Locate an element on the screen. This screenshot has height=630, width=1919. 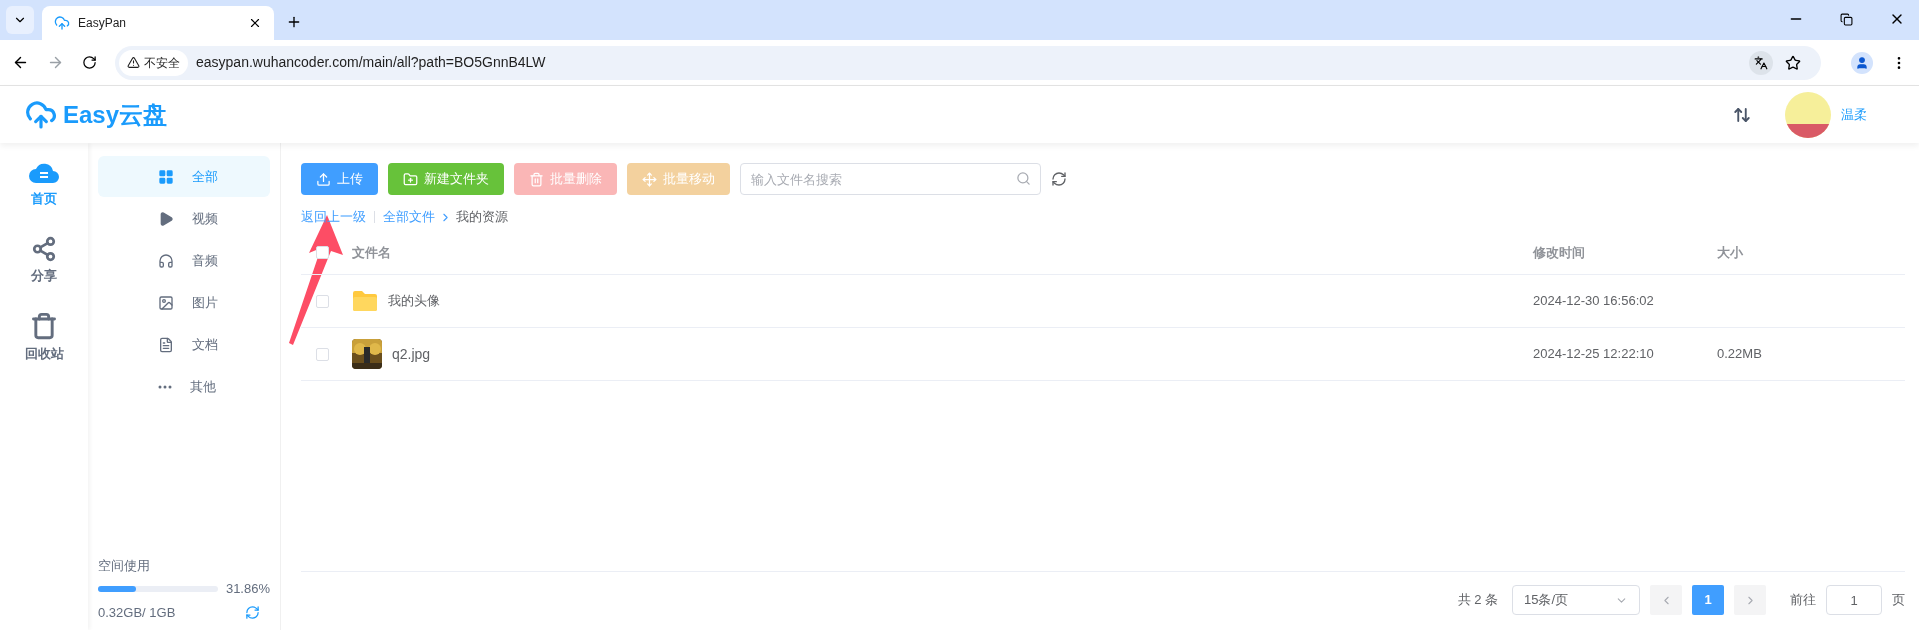
move-icon is located at coordinates (649, 179).